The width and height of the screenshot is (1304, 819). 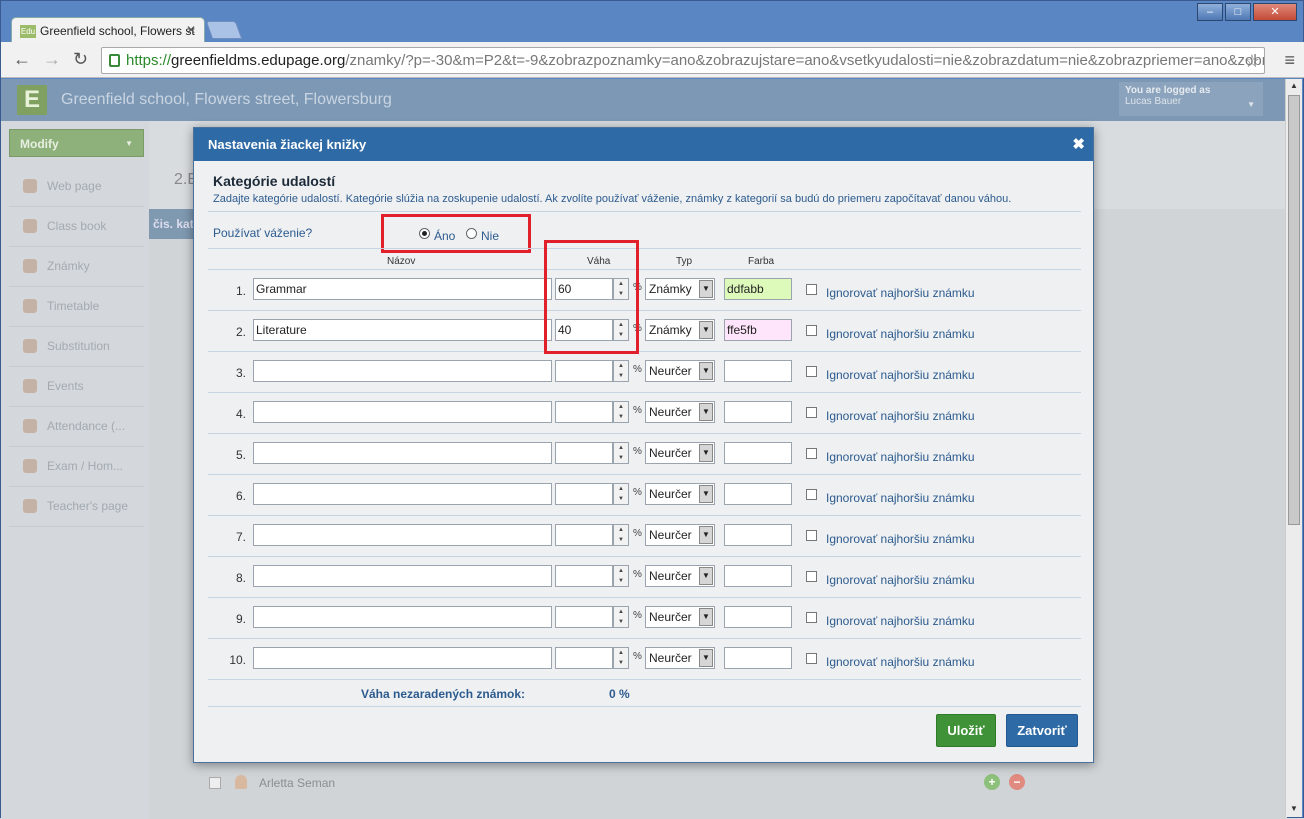 What do you see at coordinates (215, 783) in the screenshot?
I see `row-checkbox` at bounding box center [215, 783].